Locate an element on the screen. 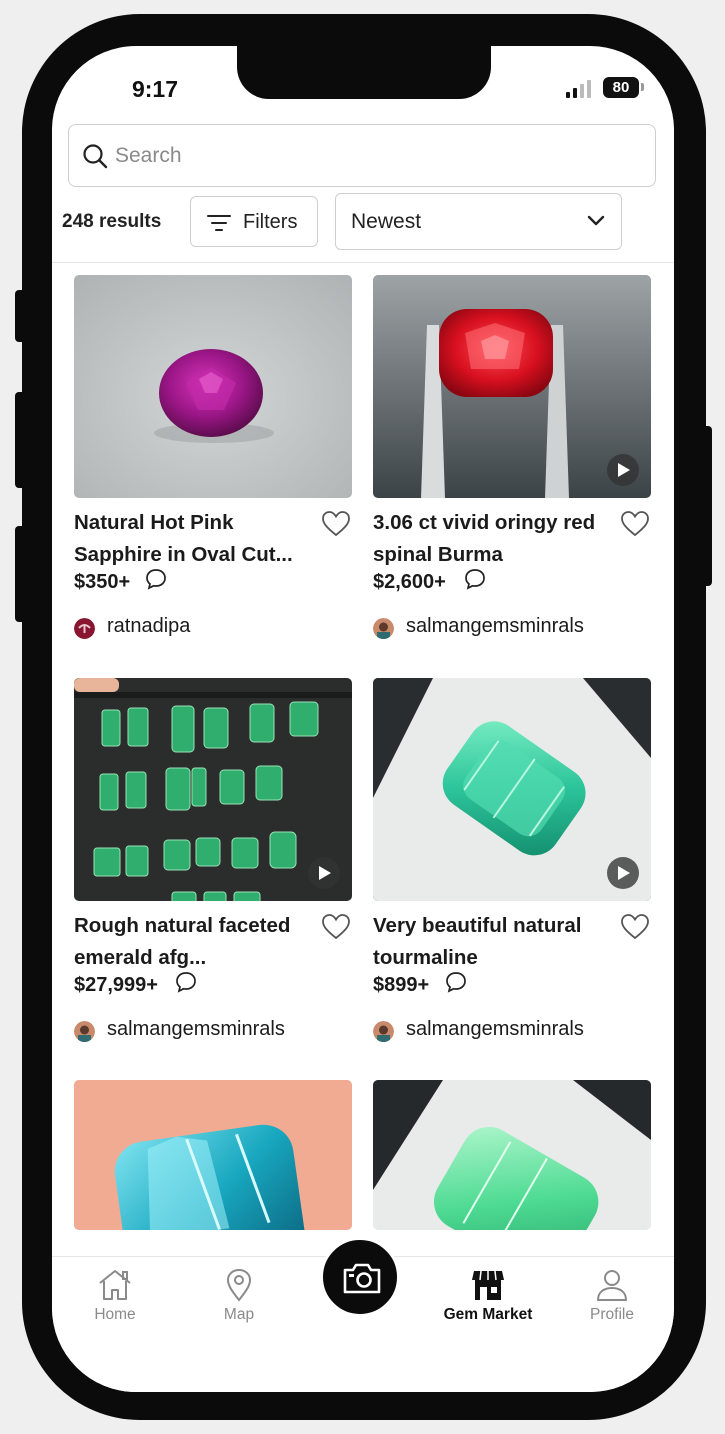 The image size is (725, 1434). nav-gem-market: Gem Market is located at coordinates (488, 1303).